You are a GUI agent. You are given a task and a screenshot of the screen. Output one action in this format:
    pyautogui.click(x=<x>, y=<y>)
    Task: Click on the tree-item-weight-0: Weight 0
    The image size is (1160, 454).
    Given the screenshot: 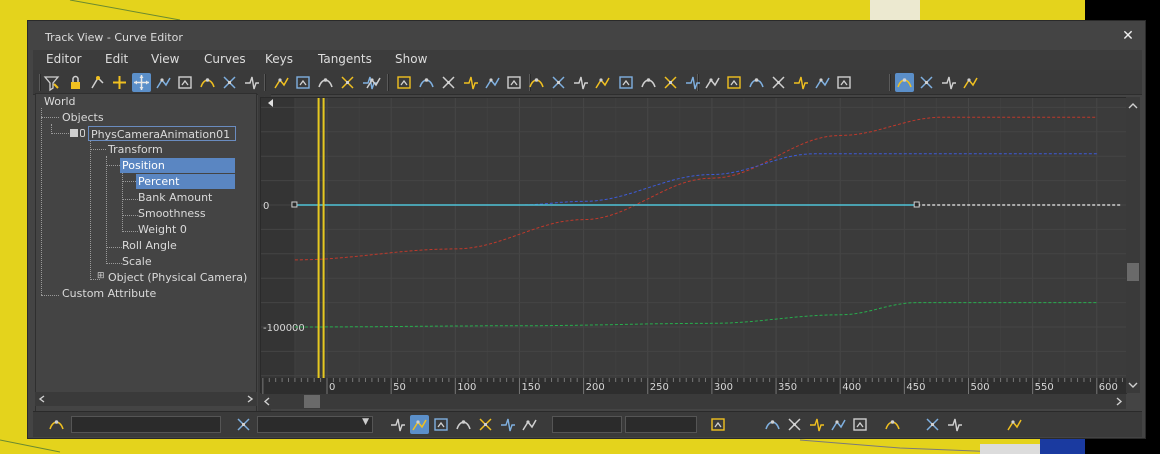 What is the action you would take?
    pyautogui.click(x=162, y=229)
    